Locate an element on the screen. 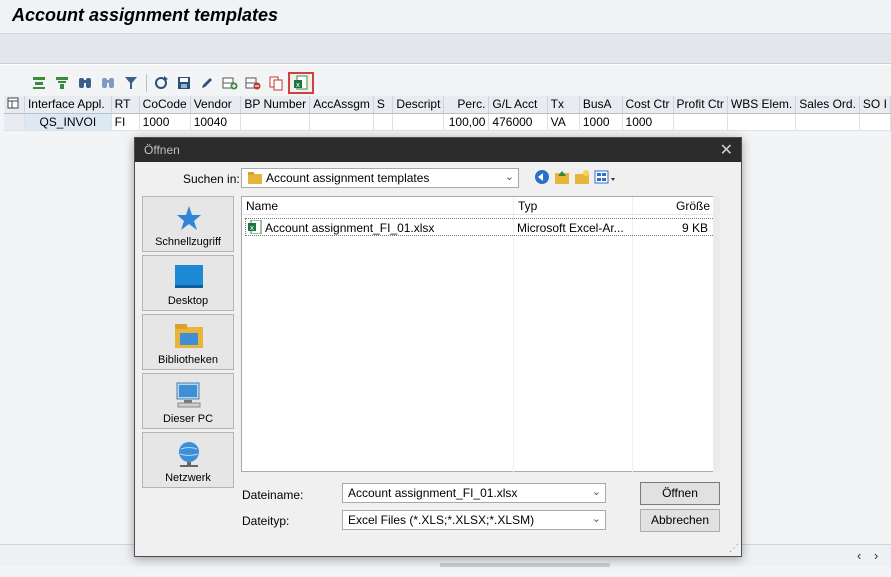 This screenshot has width=891, height=577. col-header: Cost Ctr is located at coordinates (648, 105).